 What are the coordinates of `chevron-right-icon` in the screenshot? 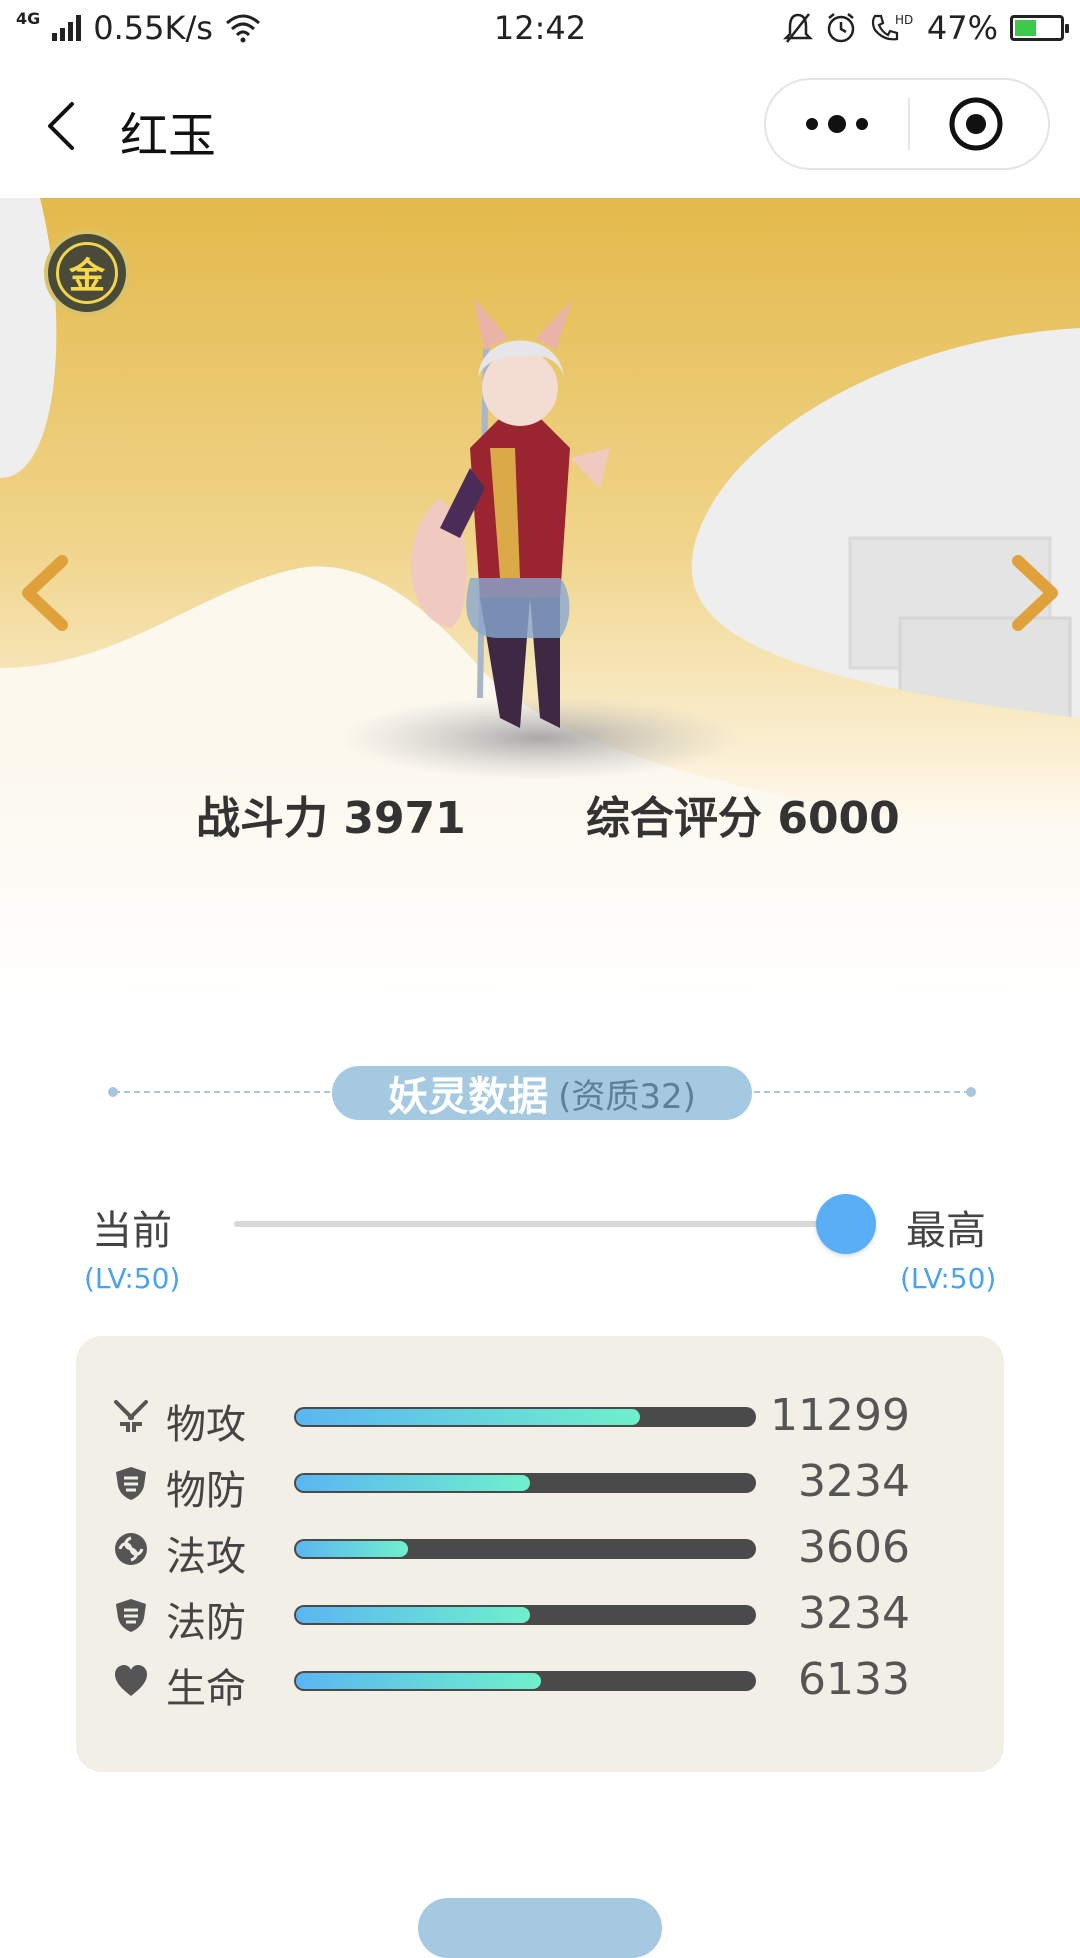 It's located at (1035, 593).